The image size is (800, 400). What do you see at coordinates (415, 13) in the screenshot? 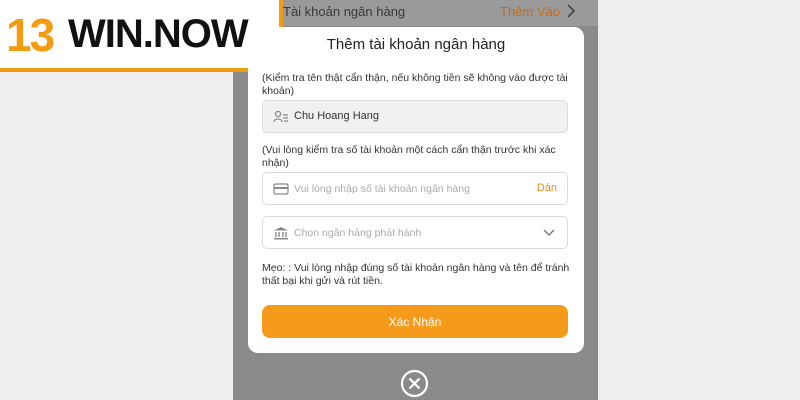
I see `bank-account-row: Tài khoản ngân hàng Thêm Vào` at bounding box center [415, 13].